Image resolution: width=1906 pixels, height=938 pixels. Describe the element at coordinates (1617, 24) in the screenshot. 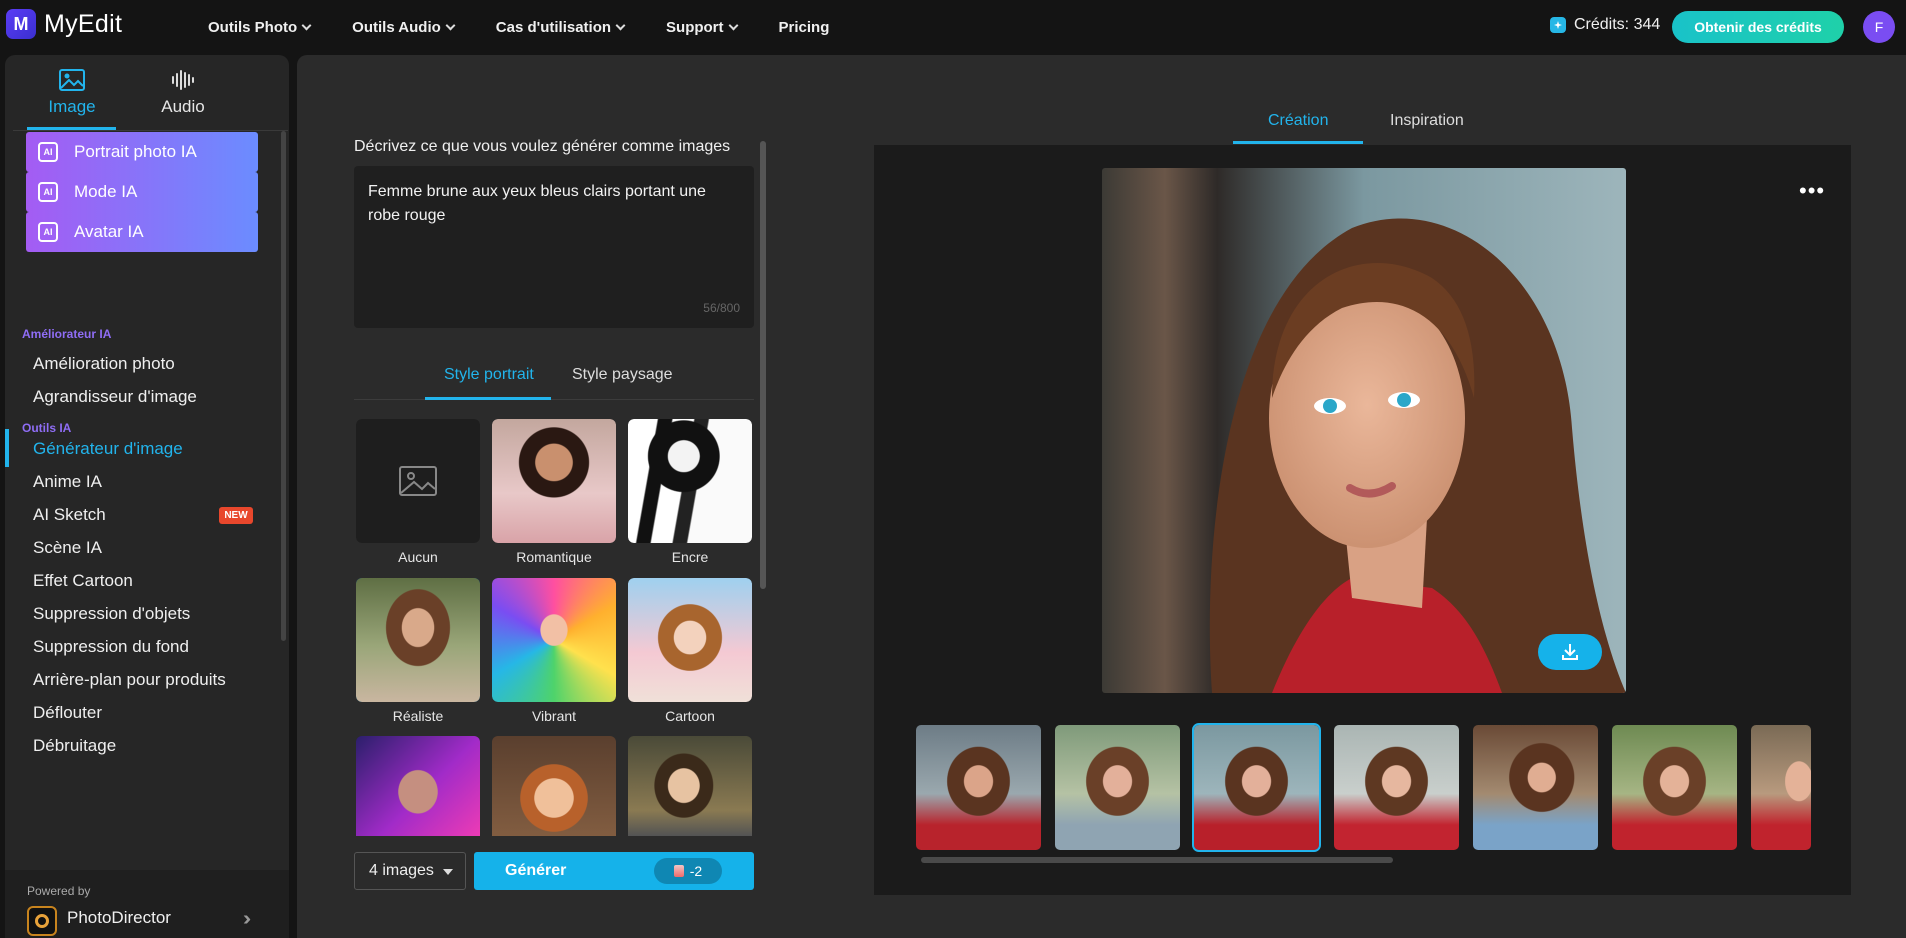

I see `credits-label: Crédits: 344` at that location.